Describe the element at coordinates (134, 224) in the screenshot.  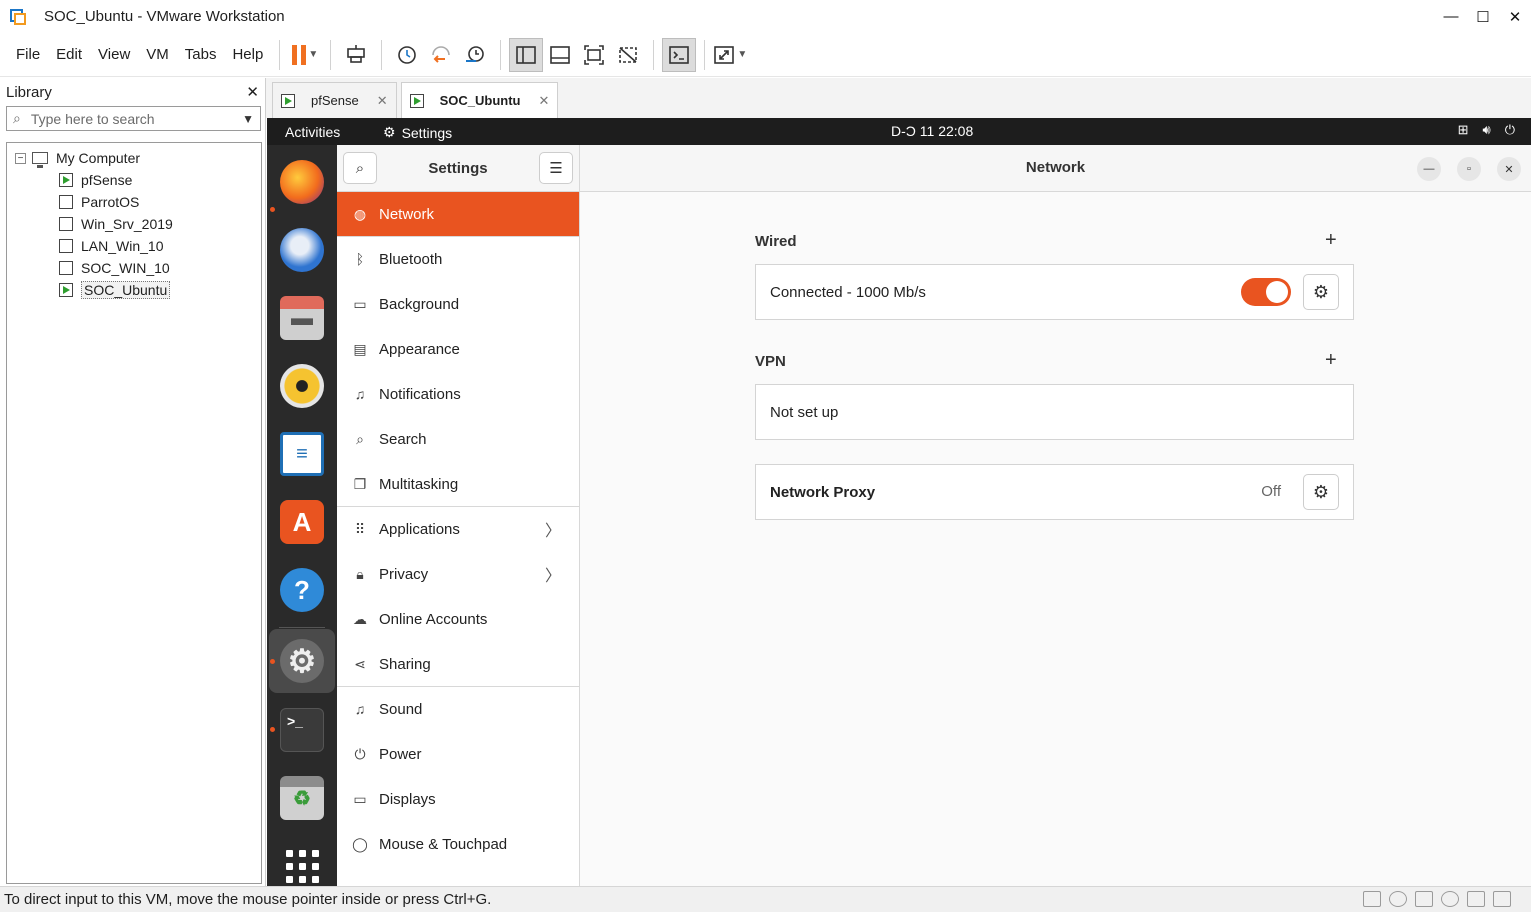
I see `tree-item-vm: Win_Srv_2019` at that location.